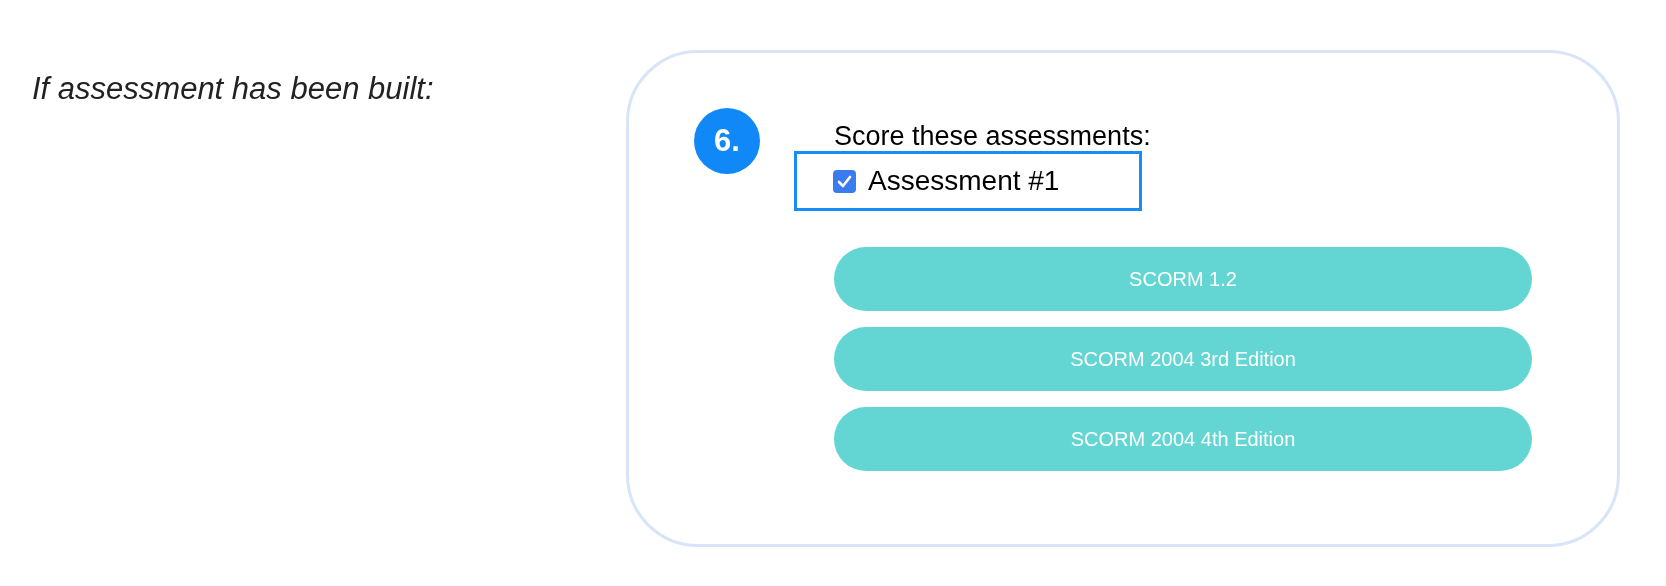  Describe the element at coordinates (233, 89) in the screenshot. I see `condition-note: If assessment has been built:` at that location.